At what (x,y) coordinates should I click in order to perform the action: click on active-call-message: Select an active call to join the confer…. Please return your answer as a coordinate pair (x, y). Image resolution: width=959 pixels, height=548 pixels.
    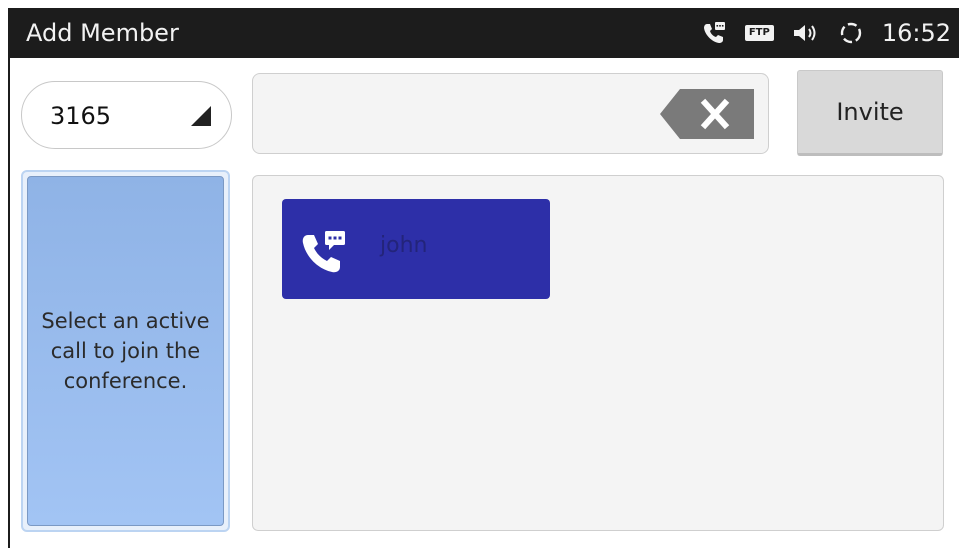
    Looking at the image, I should click on (125, 351).